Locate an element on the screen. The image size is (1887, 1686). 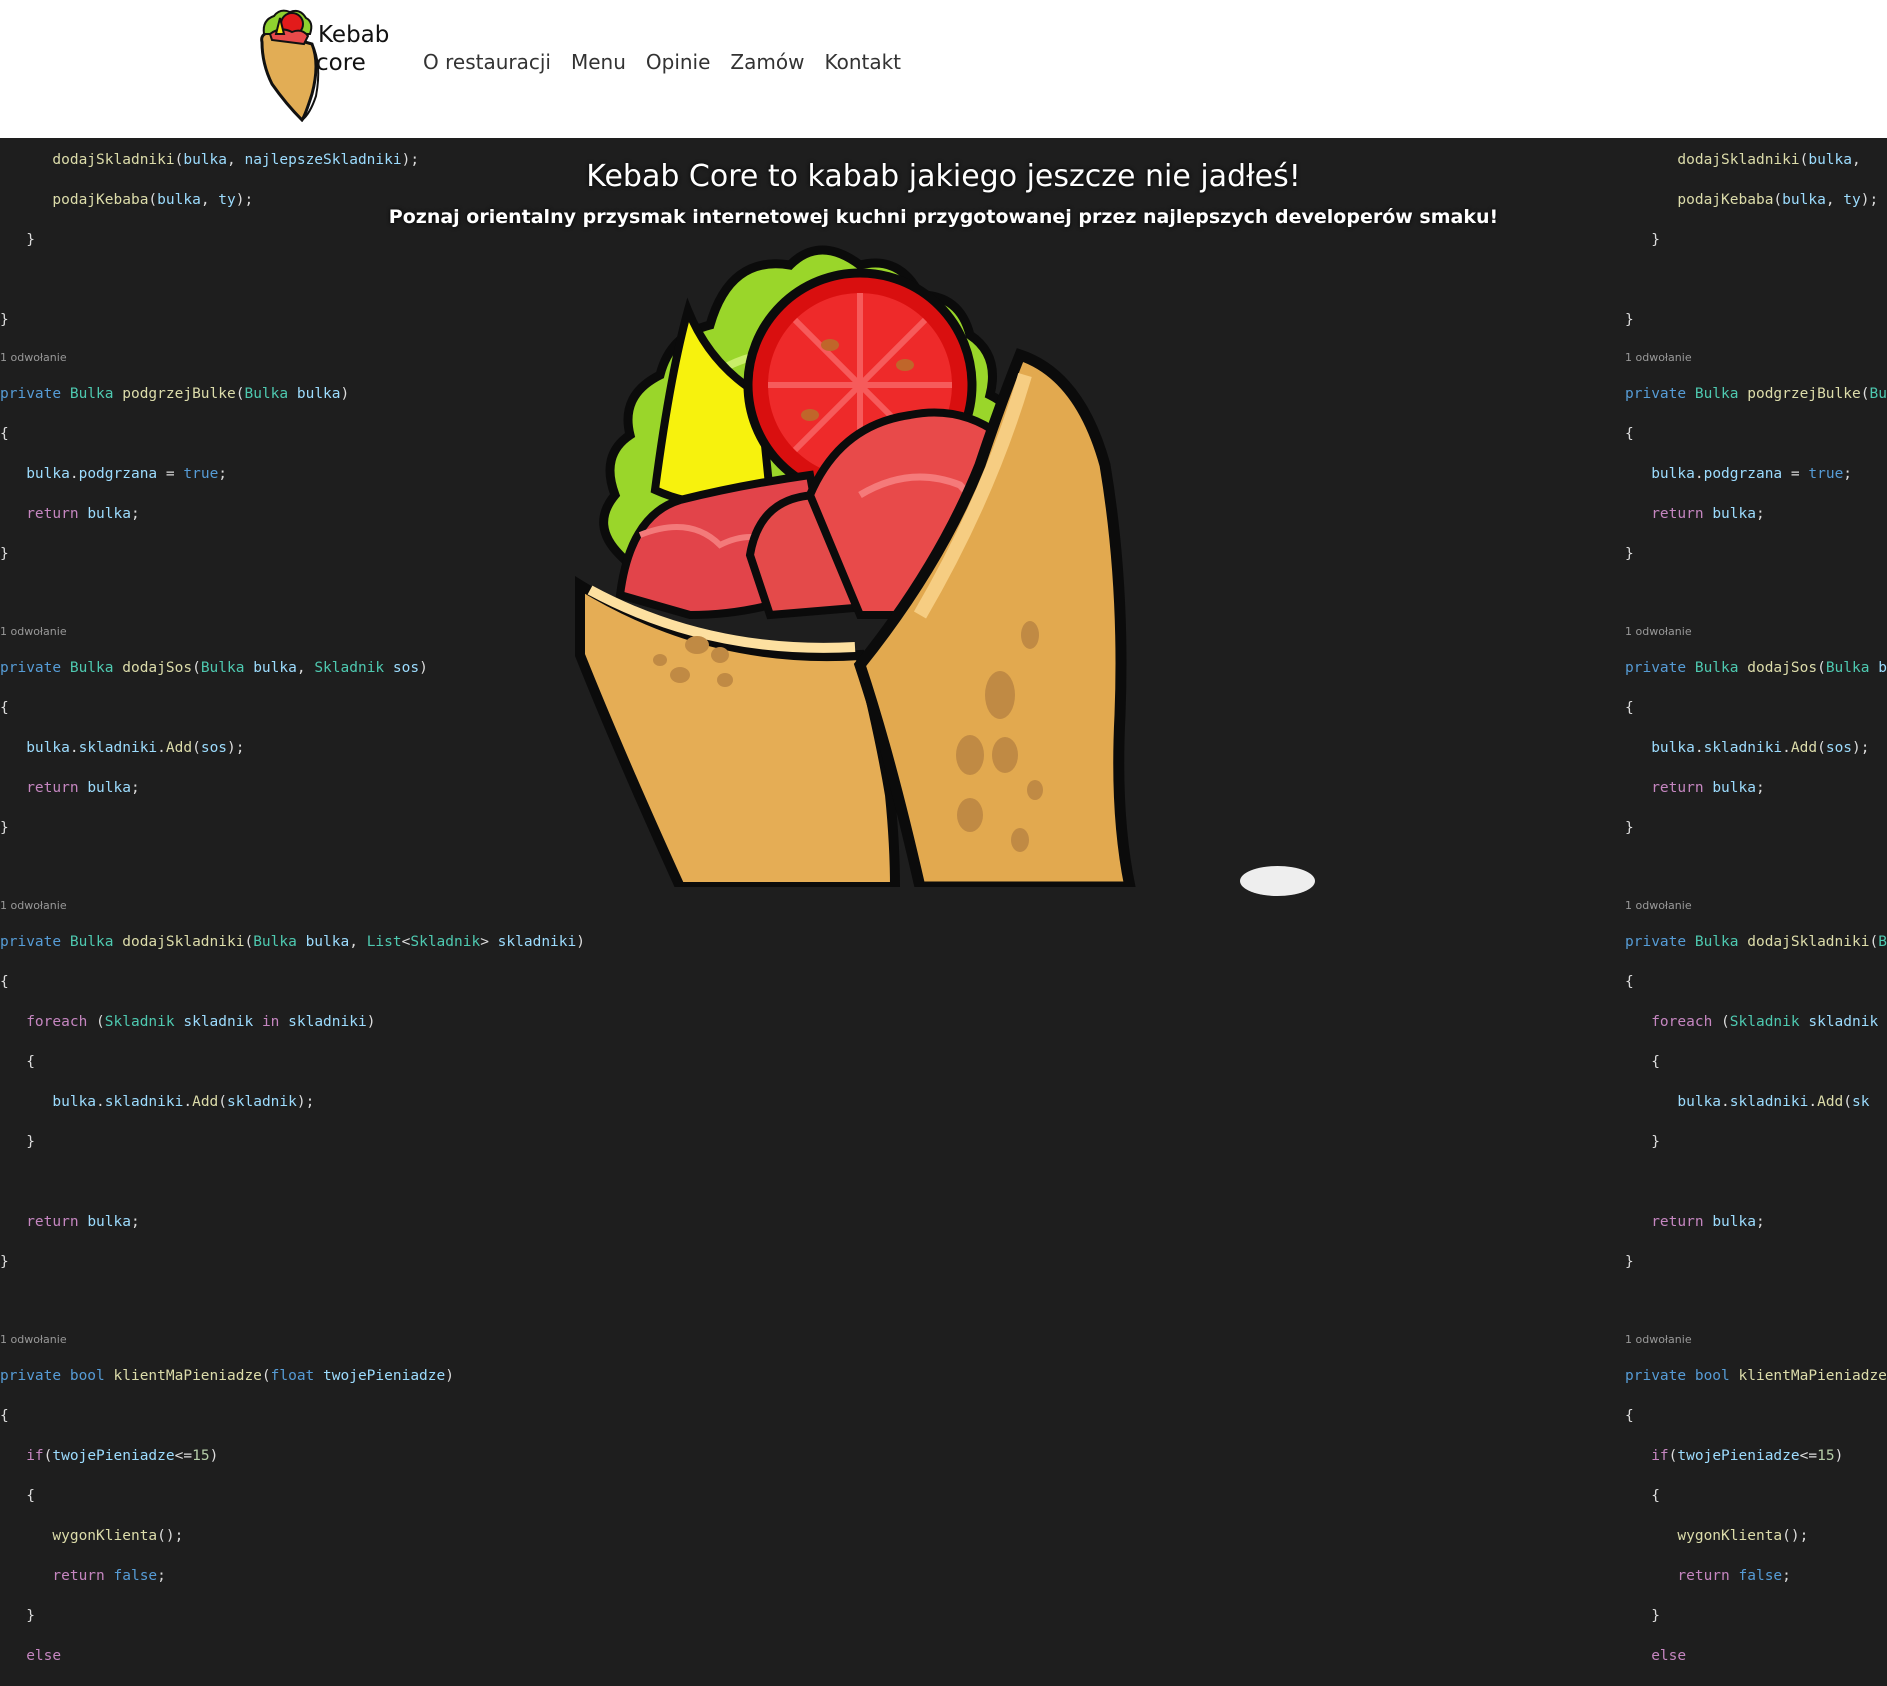
nav-link-kontakt: Kontakt is located at coordinates (862, 62).